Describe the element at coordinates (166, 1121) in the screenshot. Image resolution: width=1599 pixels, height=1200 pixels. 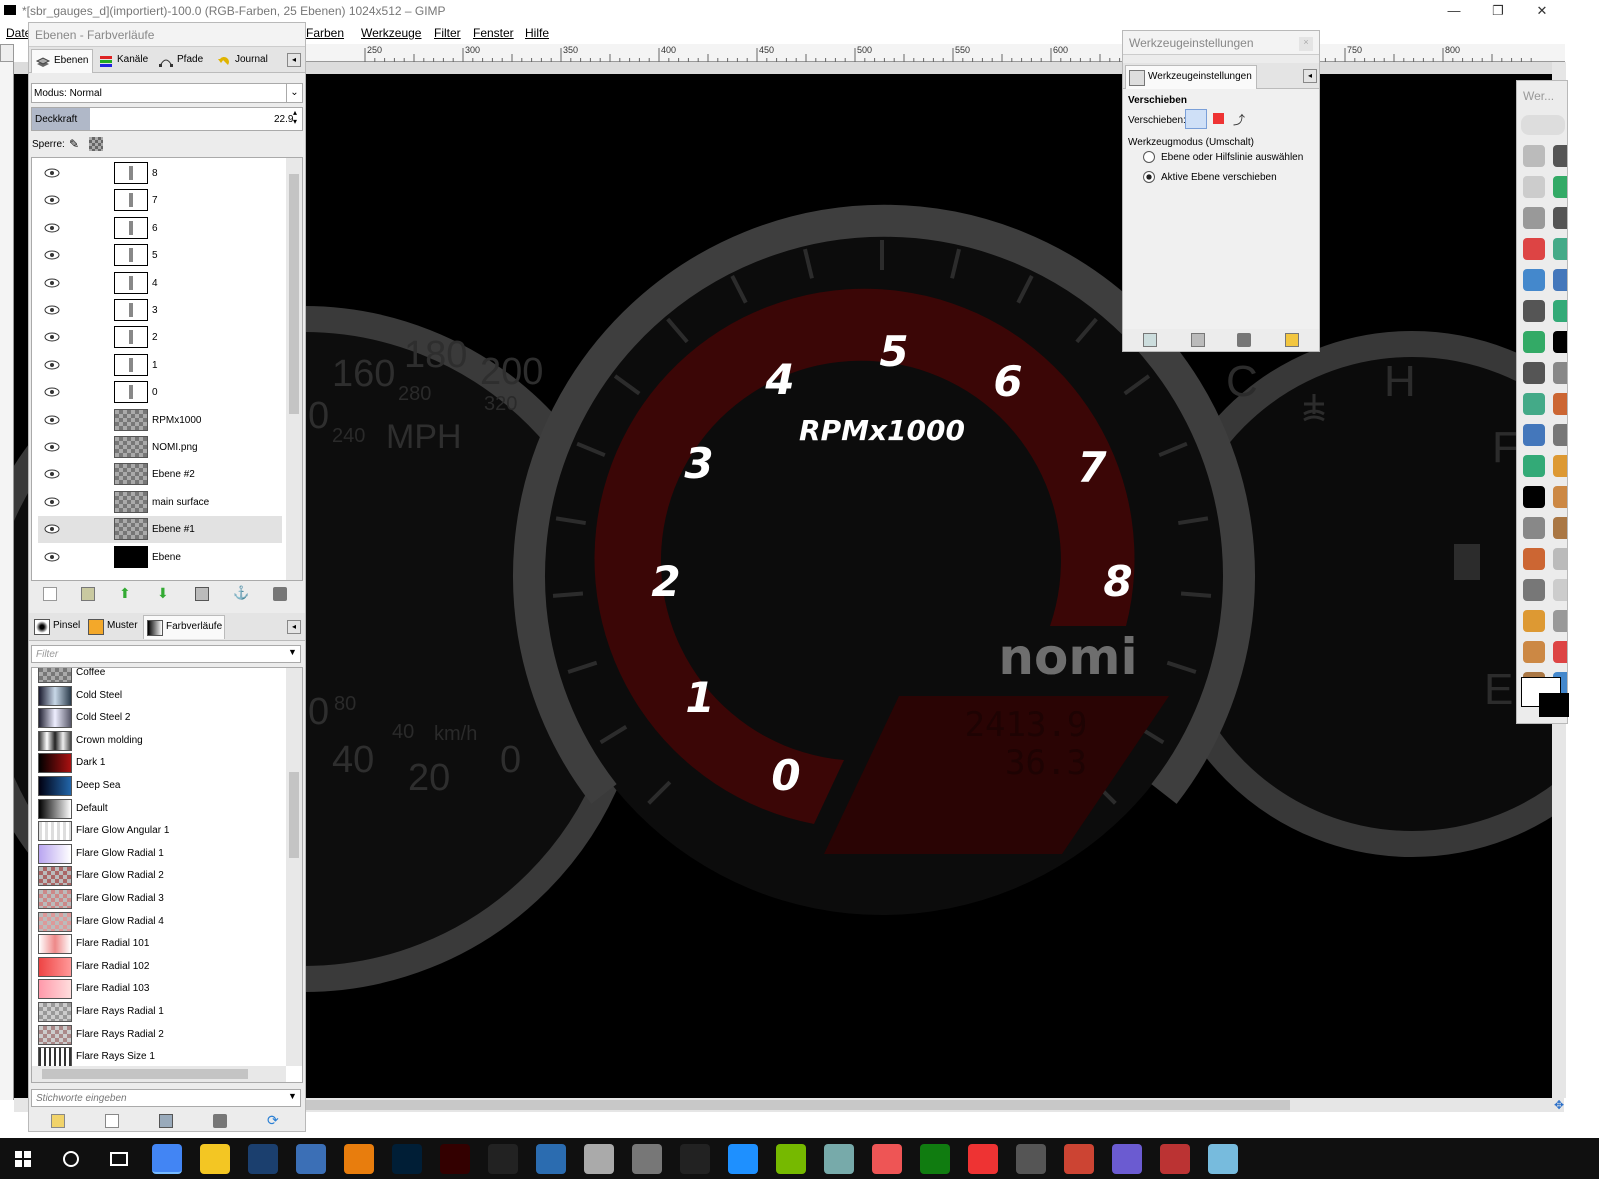
I see `duplicate-gradient-icon` at that location.